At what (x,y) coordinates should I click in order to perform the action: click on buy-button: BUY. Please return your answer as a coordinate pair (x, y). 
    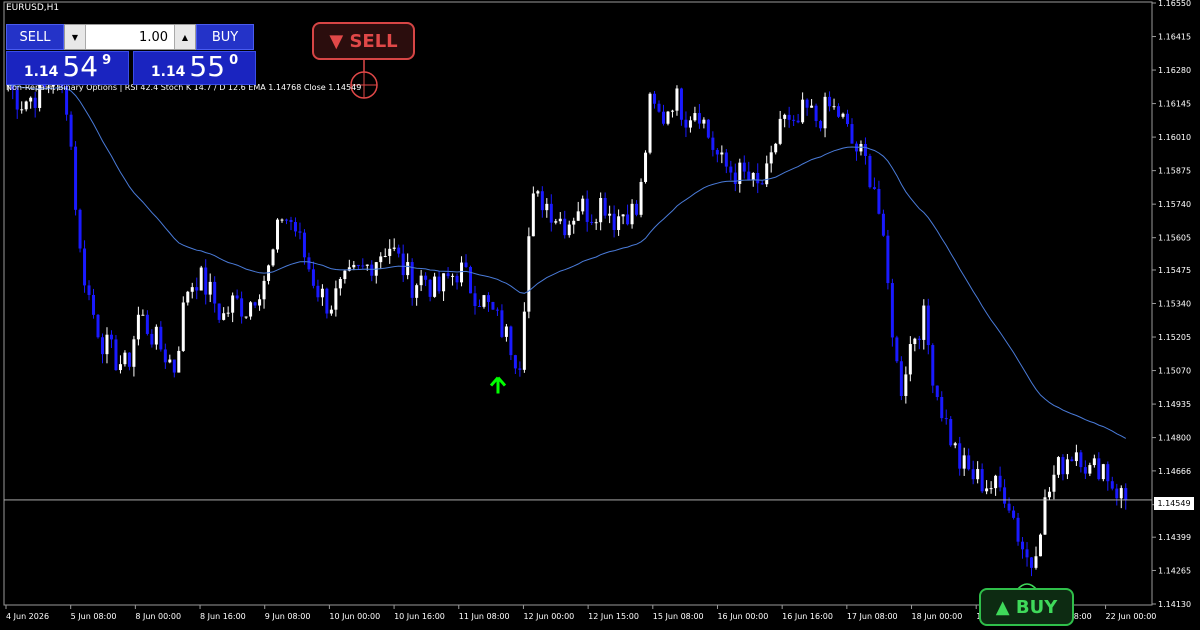
    Looking at the image, I should click on (225, 37).